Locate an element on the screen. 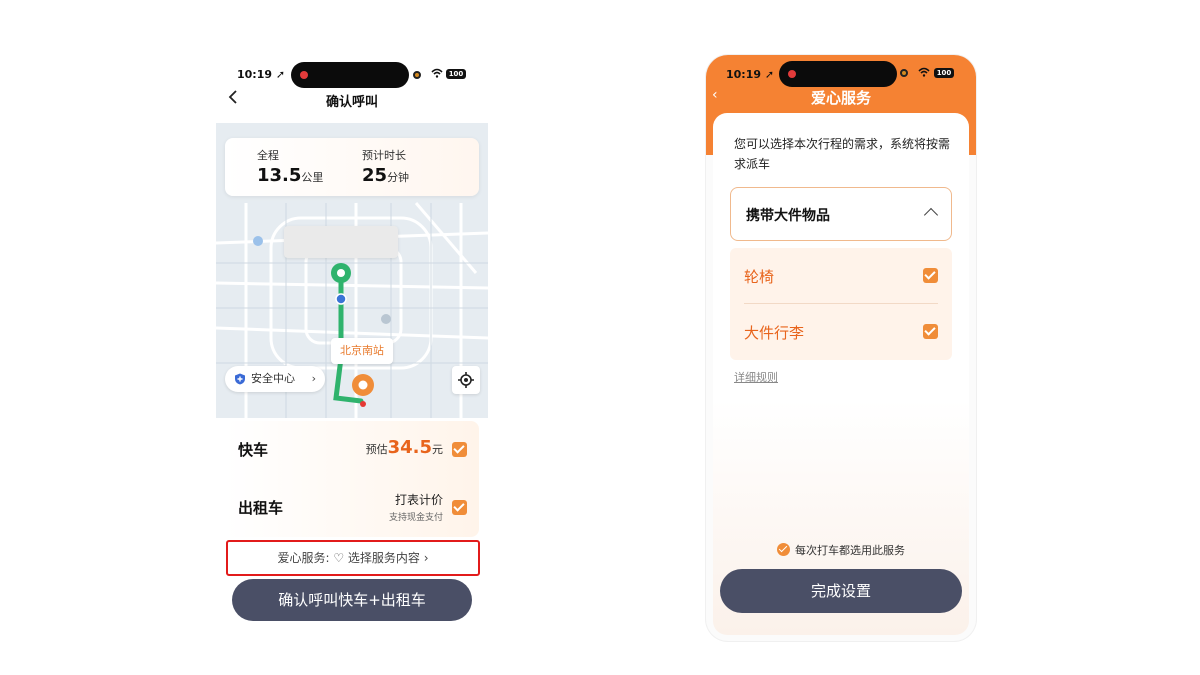 The image size is (1200, 675). category-large-items: 携带大件物品 is located at coordinates (841, 214).